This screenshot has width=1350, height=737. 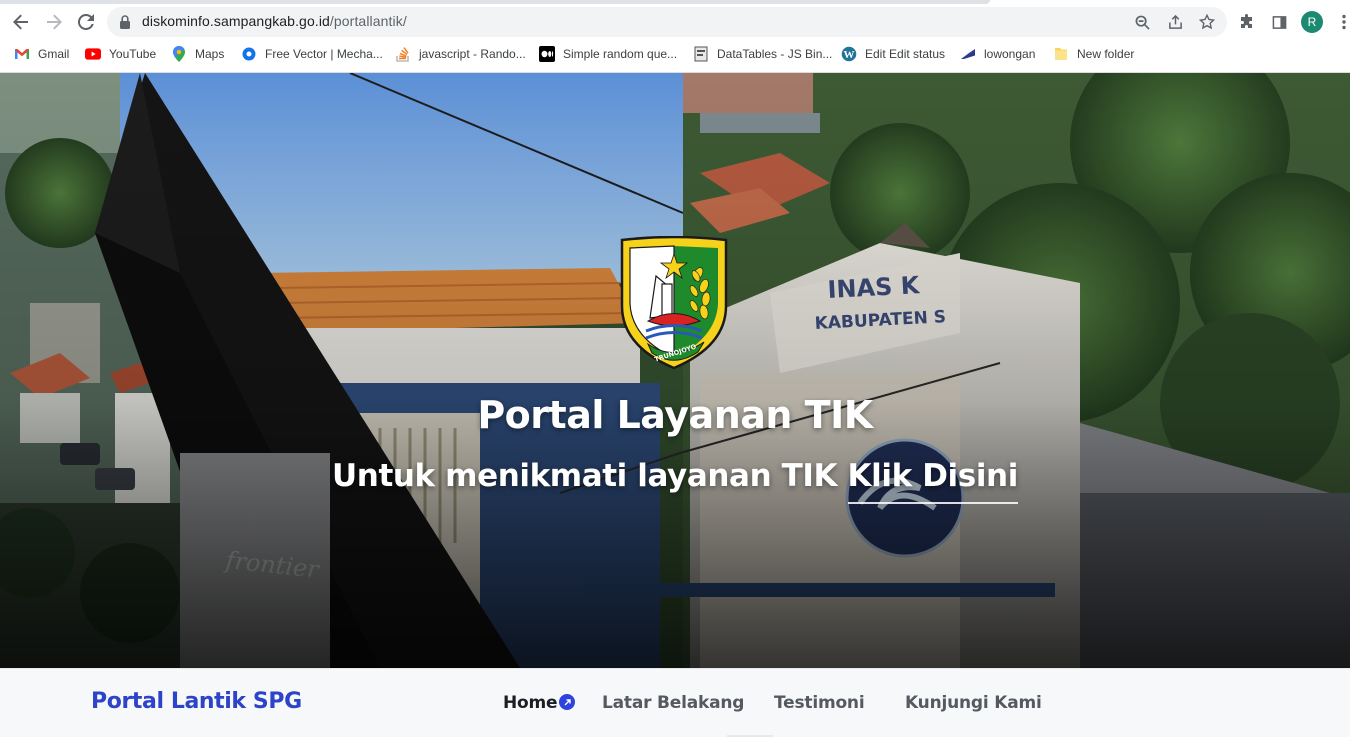 I want to click on wordpress-icon: W, so click(x=849, y=54).